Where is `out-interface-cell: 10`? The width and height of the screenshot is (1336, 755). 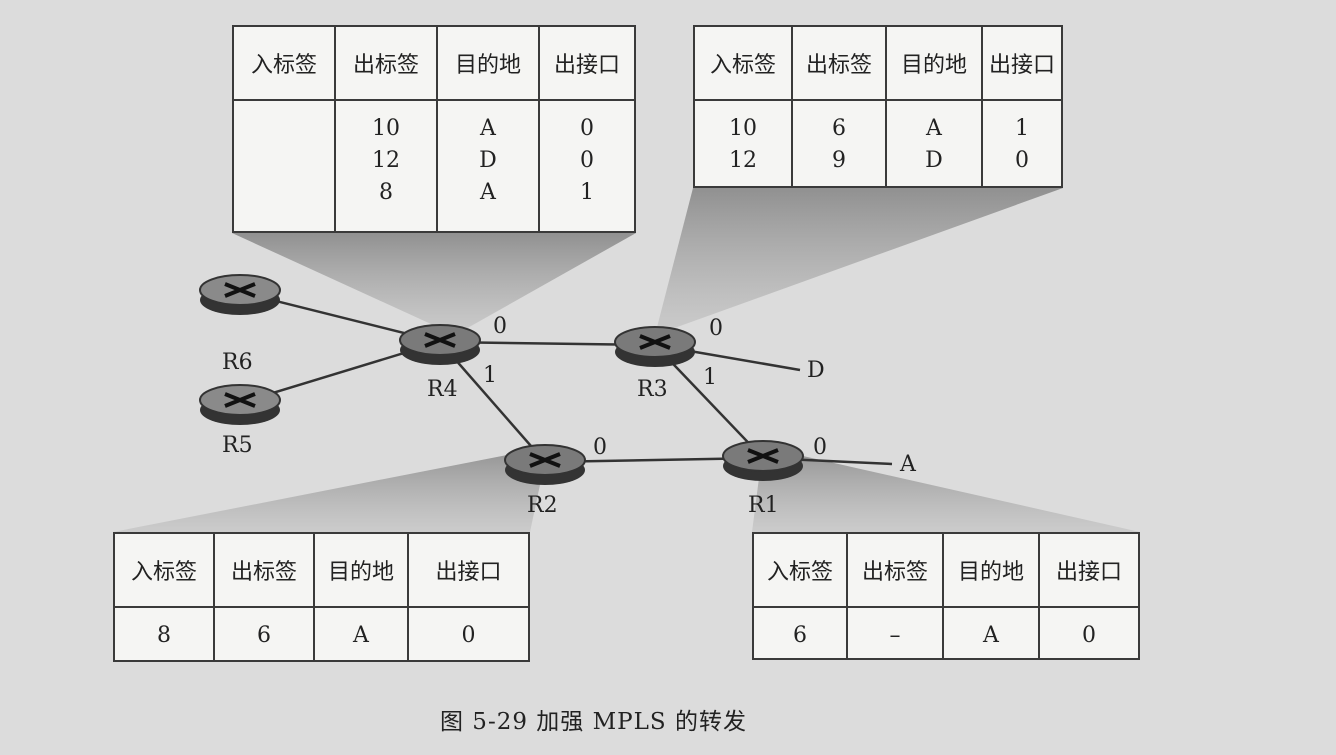 out-interface-cell: 10 is located at coordinates (1022, 143).